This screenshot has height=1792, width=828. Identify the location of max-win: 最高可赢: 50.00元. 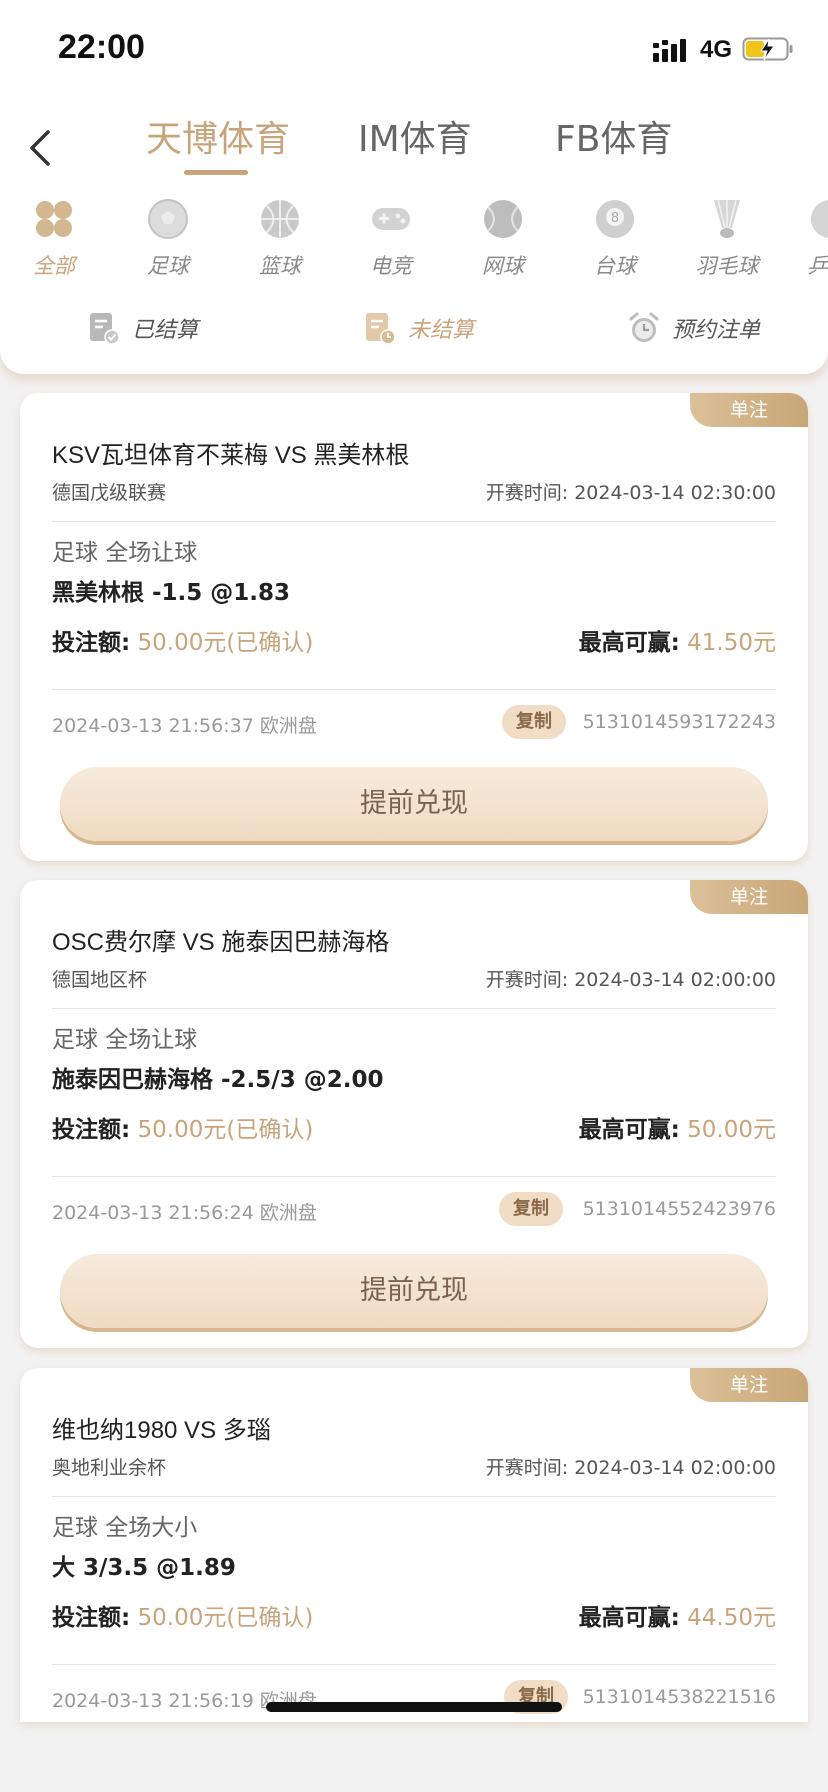
(677, 1127).